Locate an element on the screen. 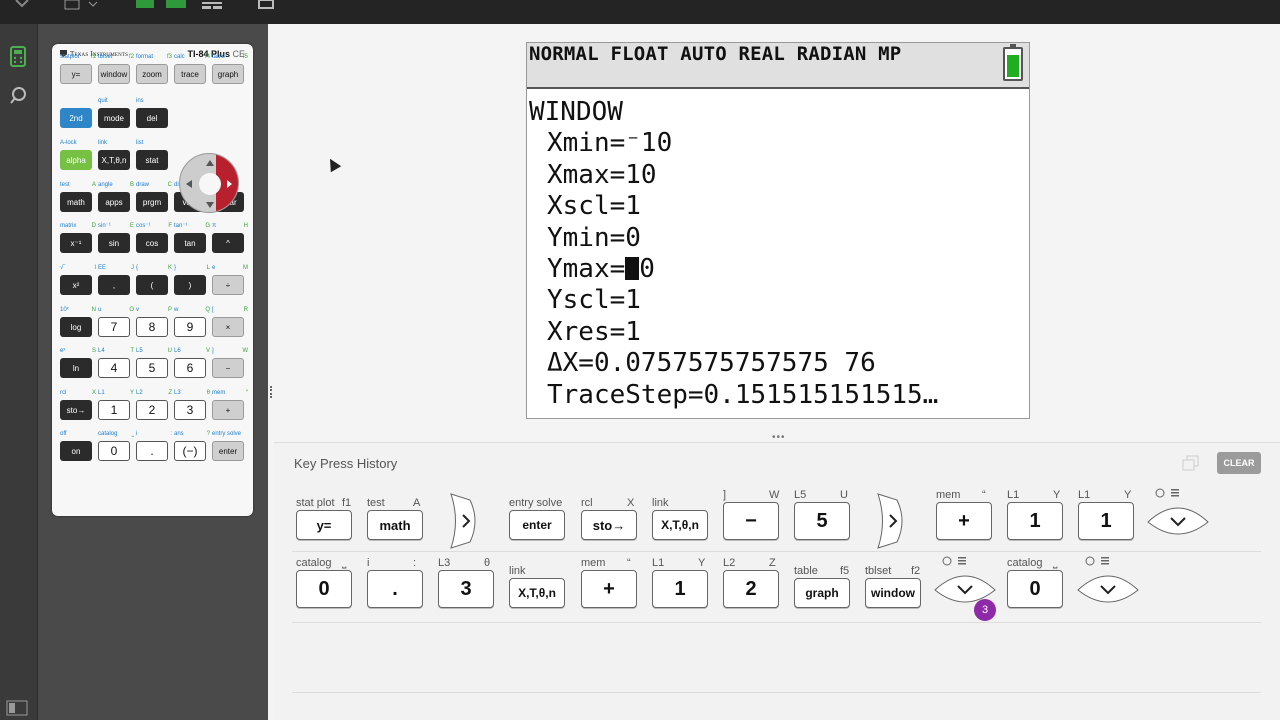  layout-icon is located at coordinates (212, 5).